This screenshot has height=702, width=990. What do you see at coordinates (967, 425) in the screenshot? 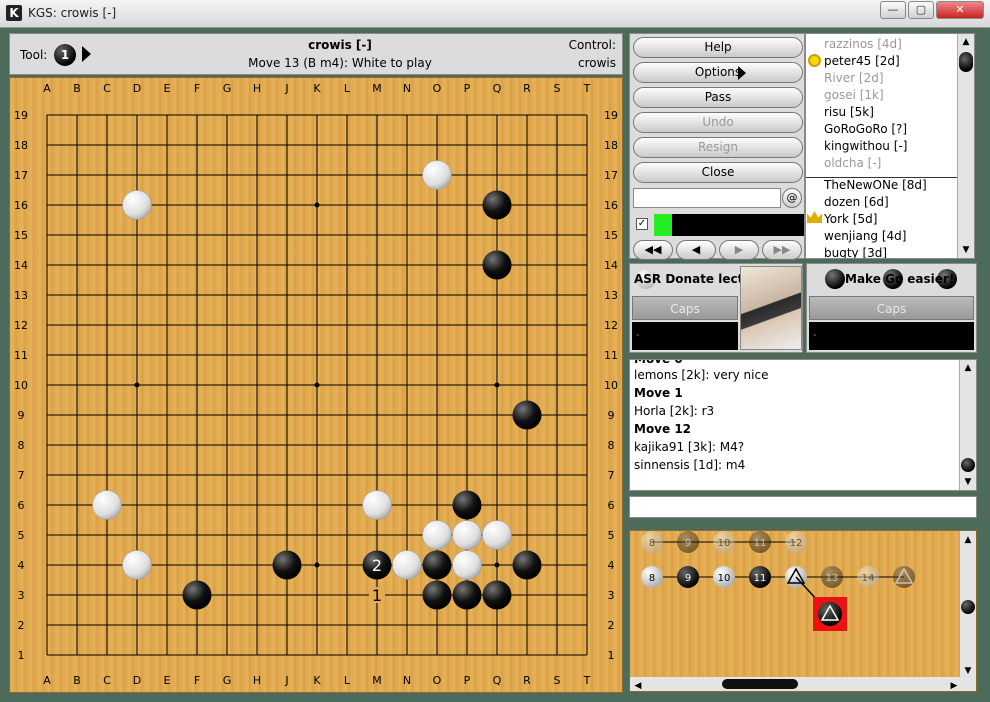
I see `chat-scrollbar: ▲ ▼` at bounding box center [967, 425].